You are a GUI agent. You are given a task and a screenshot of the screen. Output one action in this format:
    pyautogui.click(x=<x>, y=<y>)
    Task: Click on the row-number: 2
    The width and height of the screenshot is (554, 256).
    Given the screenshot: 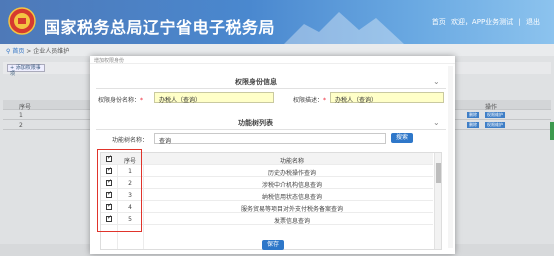 What is the action you would take?
    pyautogui.click(x=21, y=125)
    